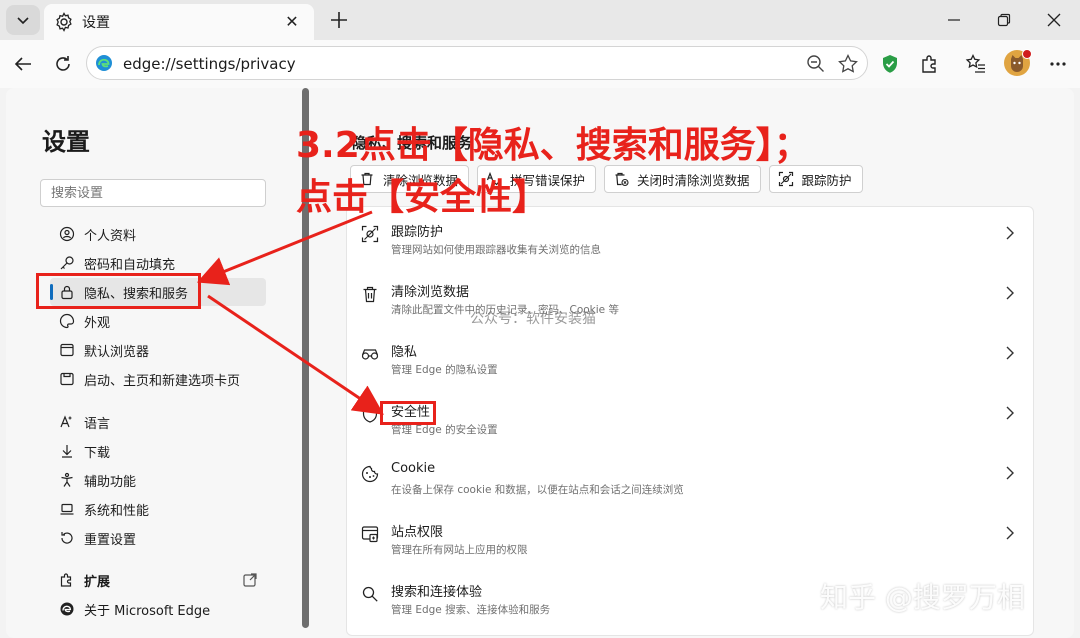 This screenshot has width=1080, height=638. I want to click on home-icon, so click(67, 379).